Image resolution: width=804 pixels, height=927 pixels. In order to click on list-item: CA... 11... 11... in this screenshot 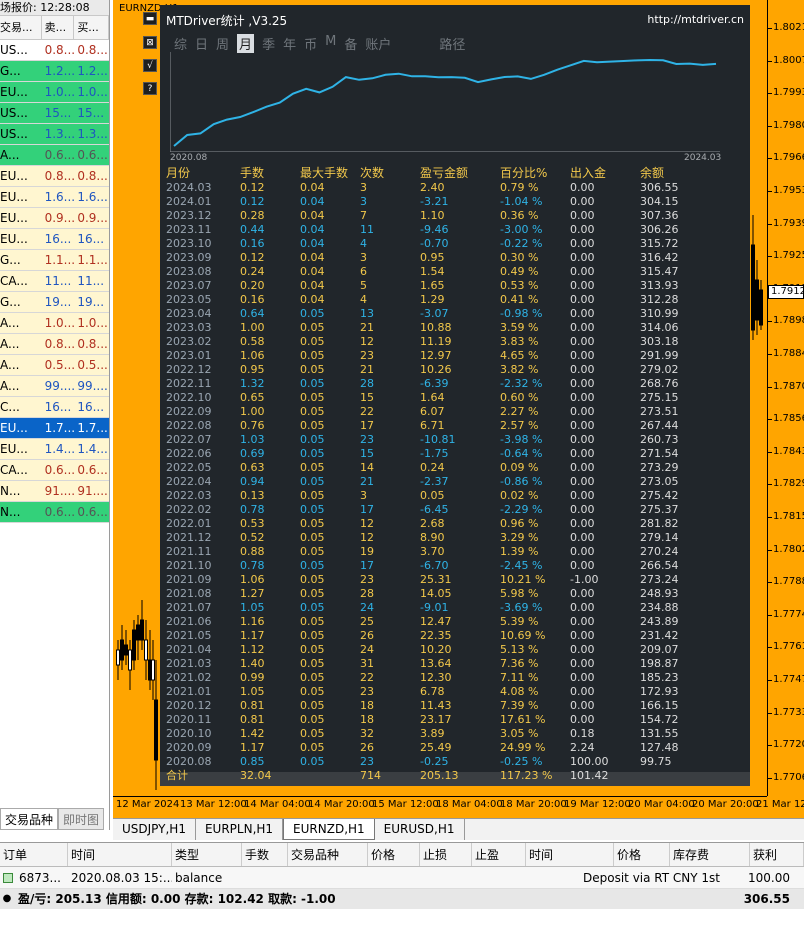, I will do `click(54, 281)`.